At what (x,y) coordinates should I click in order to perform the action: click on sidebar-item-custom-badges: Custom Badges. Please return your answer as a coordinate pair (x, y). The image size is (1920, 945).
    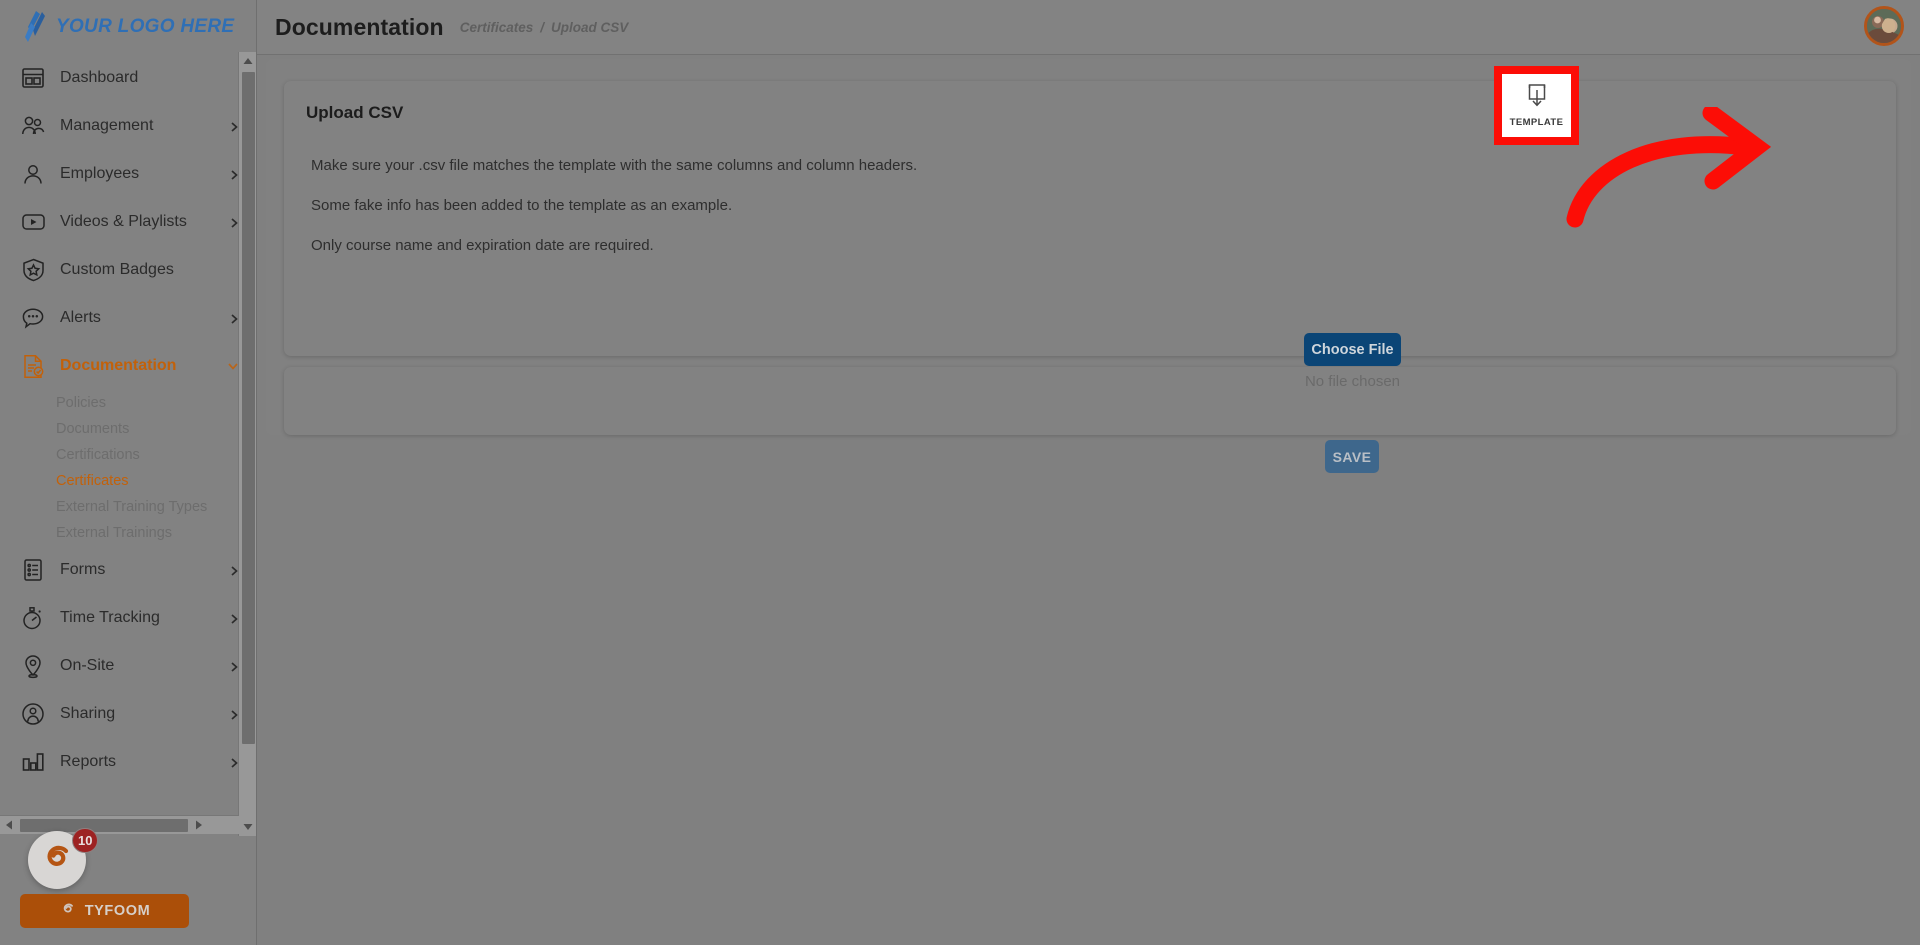
    Looking at the image, I should click on (128, 270).